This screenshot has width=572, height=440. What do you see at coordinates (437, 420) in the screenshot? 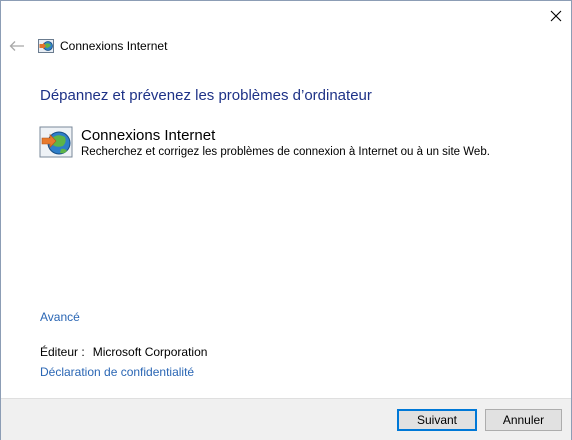
I see `next-button: Suivant` at bounding box center [437, 420].